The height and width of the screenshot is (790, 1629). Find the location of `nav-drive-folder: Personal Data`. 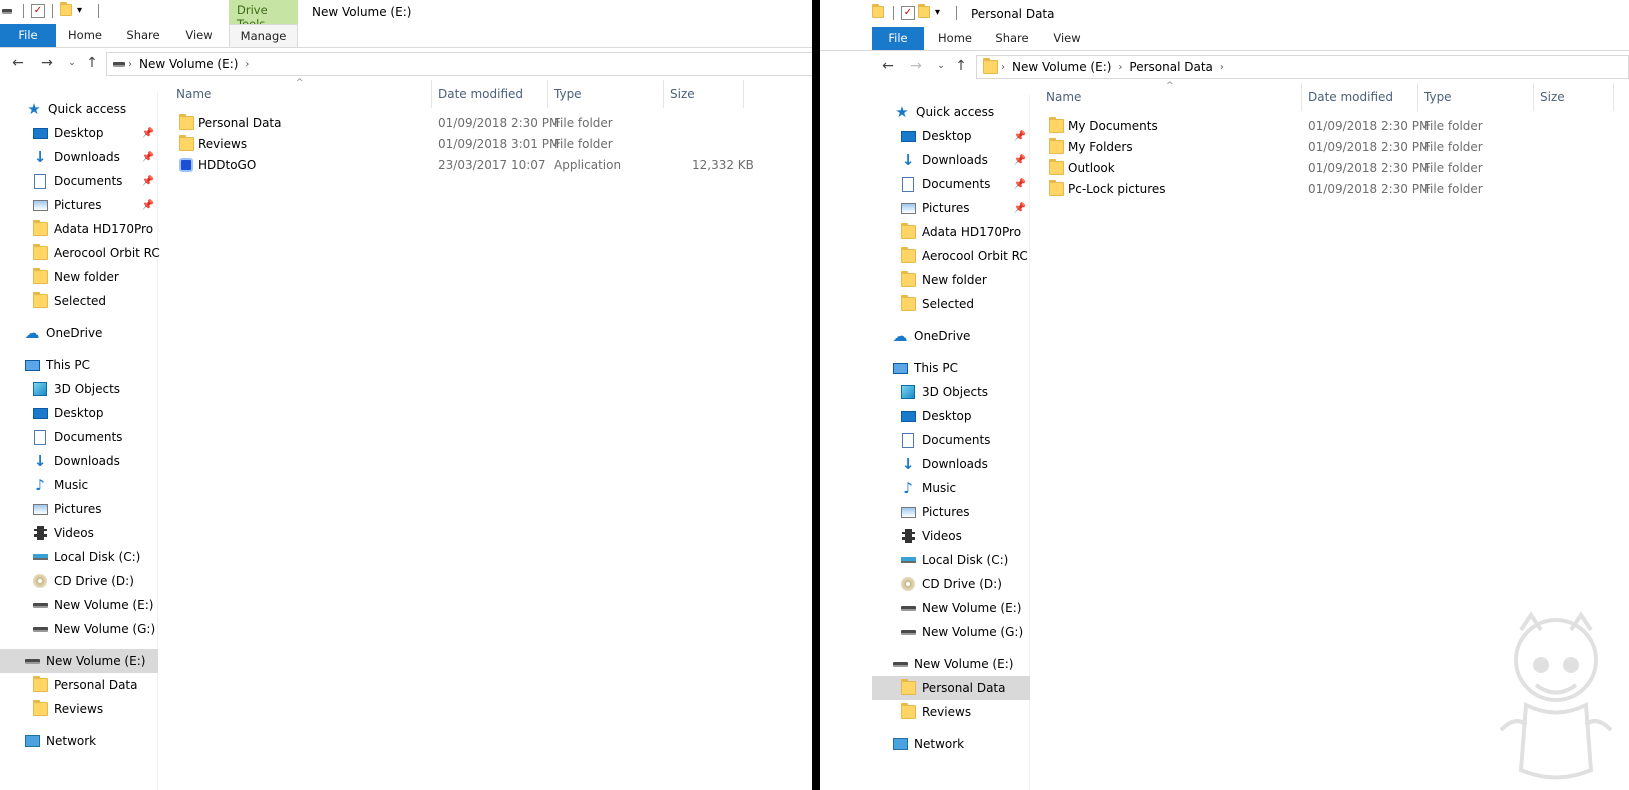

nav-drive-folder: Personal Data is located at coordinates (79, 685).